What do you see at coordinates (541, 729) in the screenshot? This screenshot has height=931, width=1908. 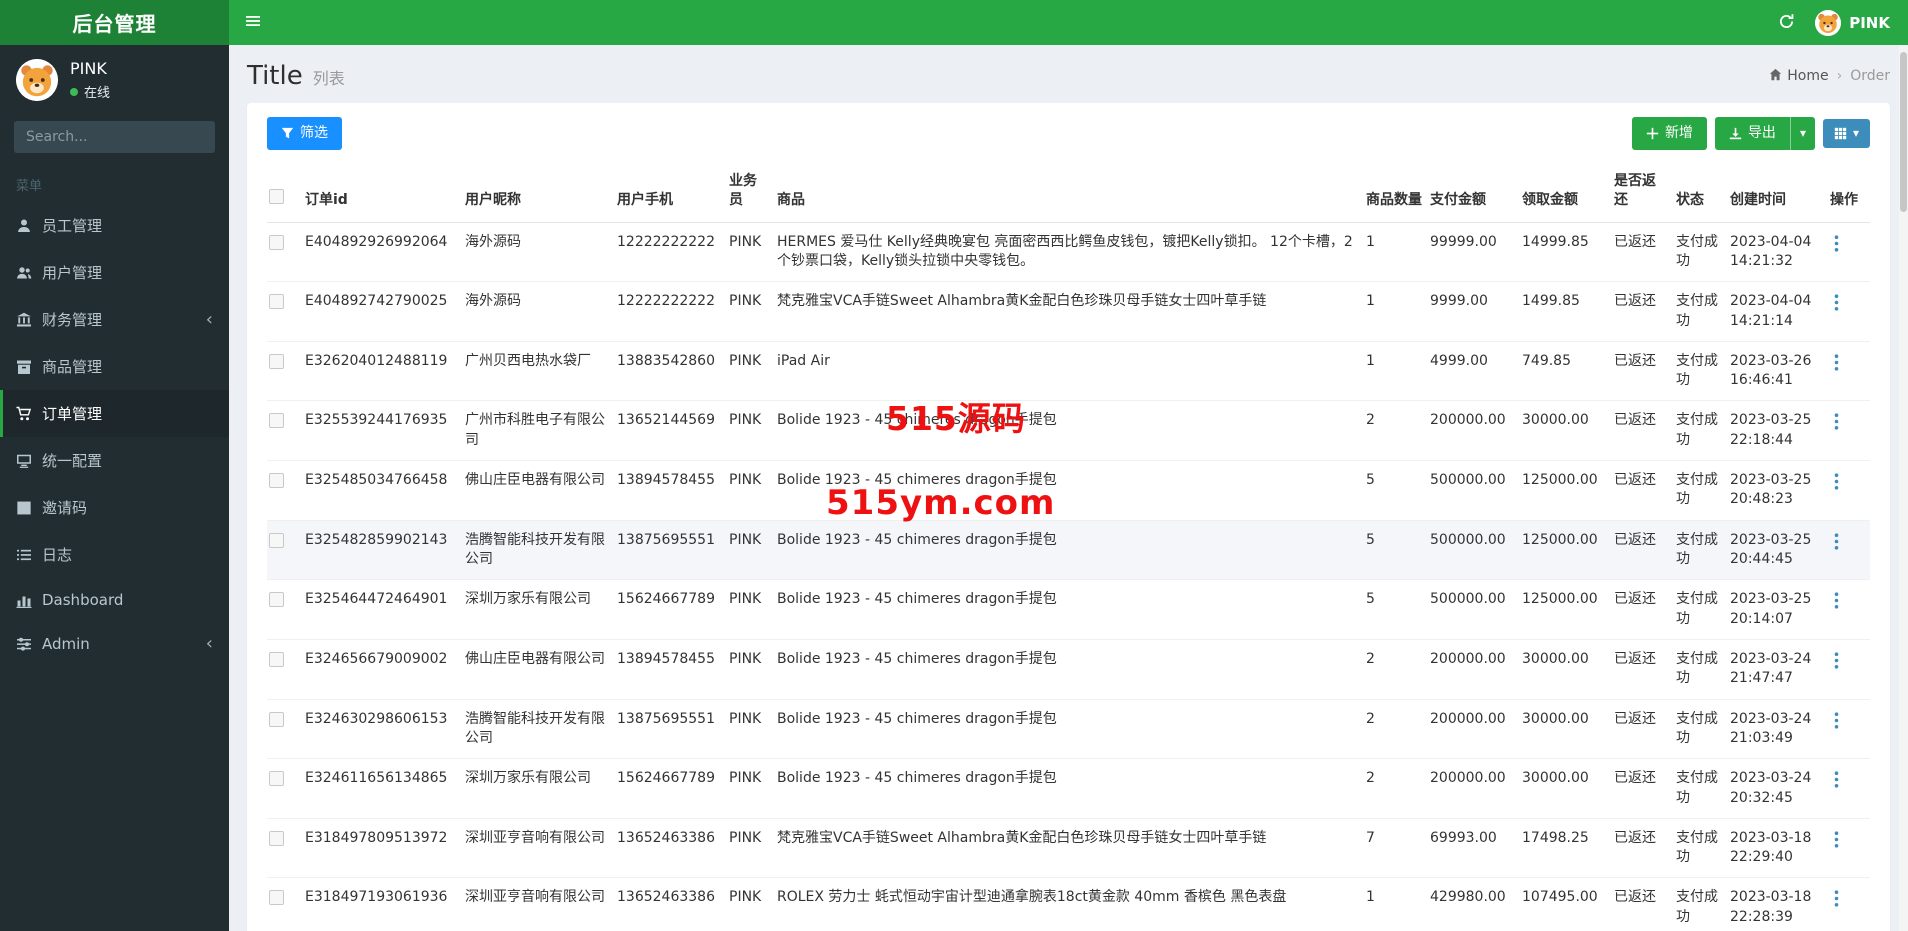 I see `cell-nickname: 浩腾智能科技开发有限公司` at bounding box center [541, 729].